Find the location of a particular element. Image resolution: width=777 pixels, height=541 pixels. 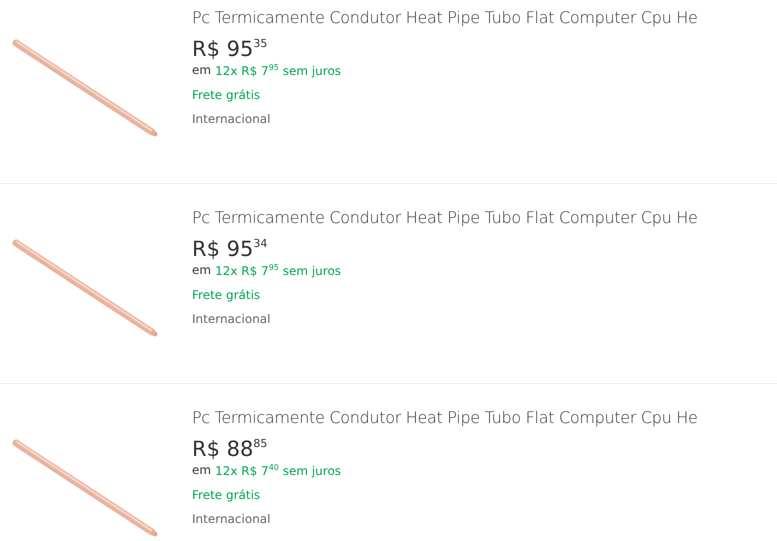

product-price: R$ 95$^{34}$ is located at coordinates (230, 249).